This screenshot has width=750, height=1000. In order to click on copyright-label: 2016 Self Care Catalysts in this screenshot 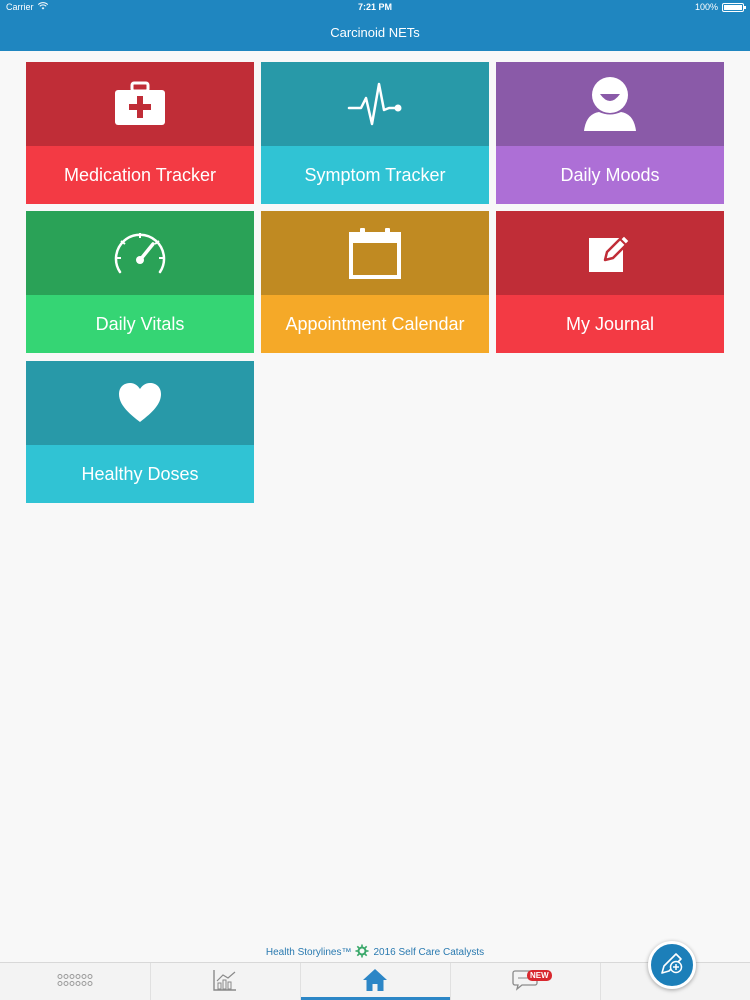, I will do `click(429, 952)`.